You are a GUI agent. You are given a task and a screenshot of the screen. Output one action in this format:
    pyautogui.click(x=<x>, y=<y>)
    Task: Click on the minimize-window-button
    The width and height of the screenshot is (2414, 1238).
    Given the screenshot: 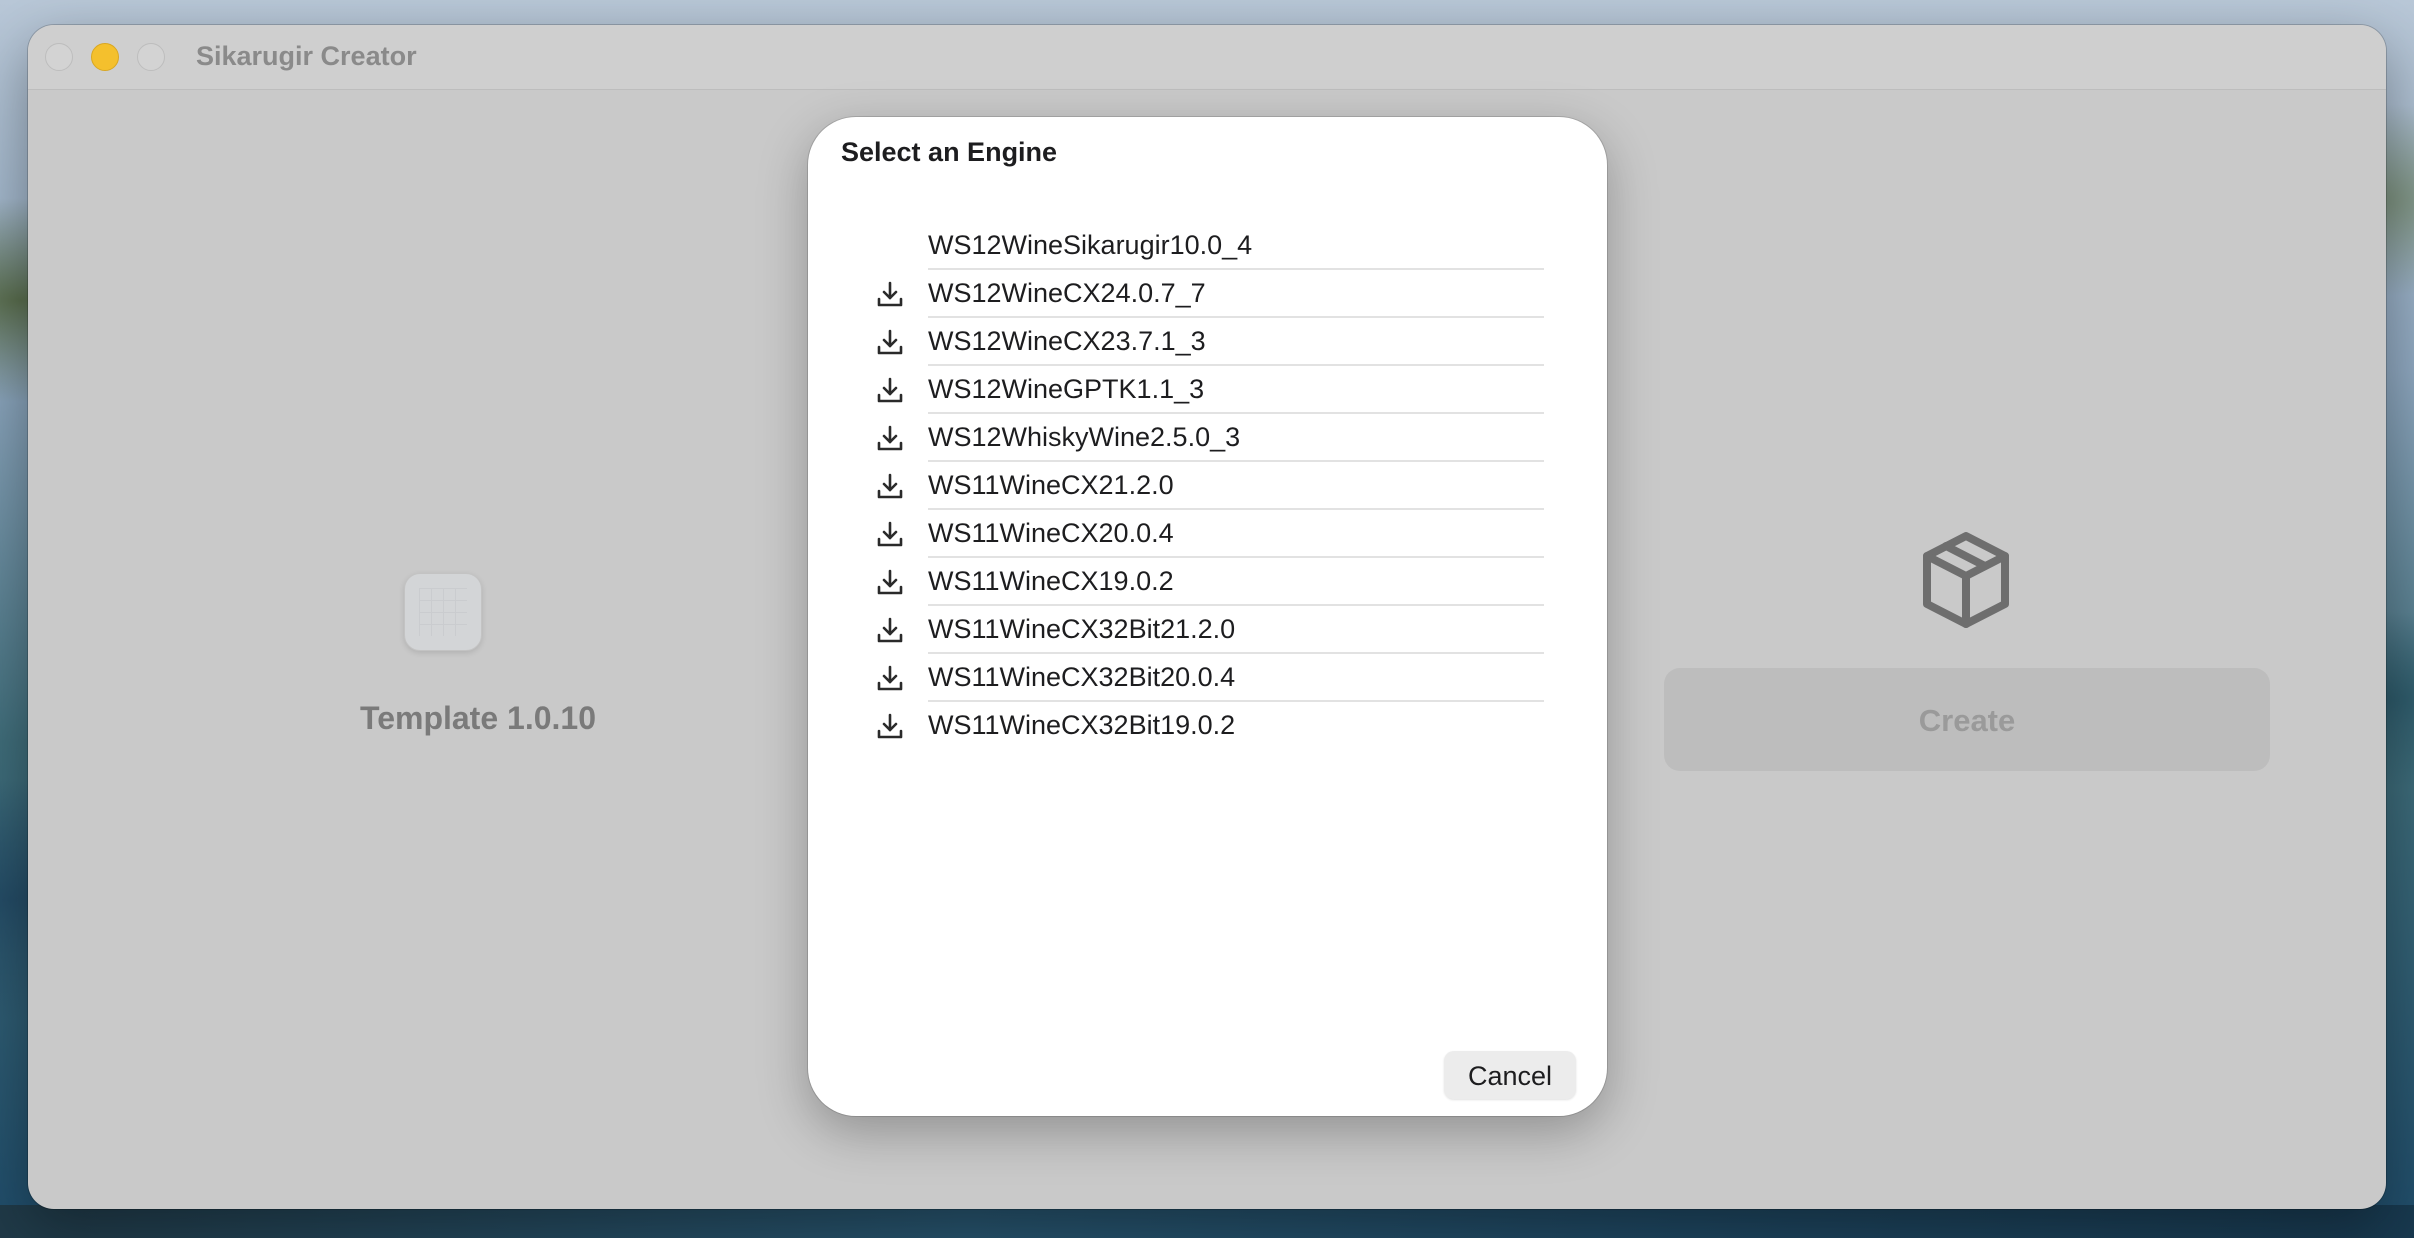 What is the action you would take?
    pyautogui.click(x=105, y=57)
    